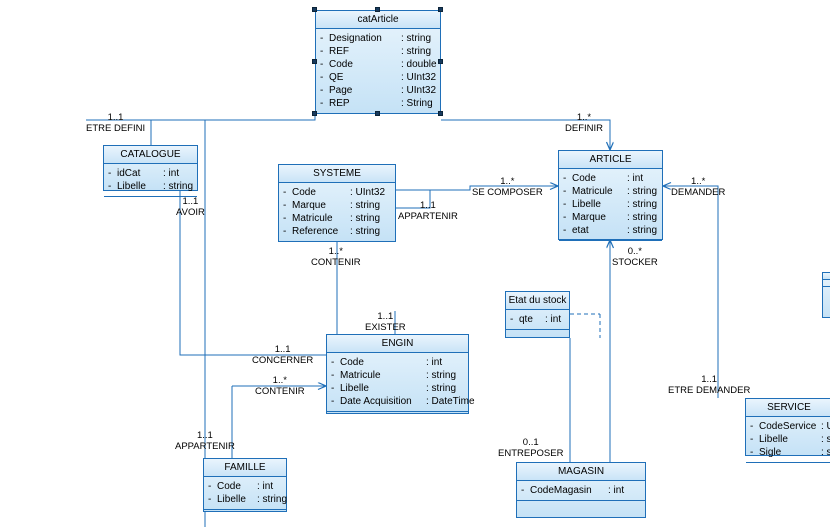 The height and width of the screenshot is (527, 830). I want to click on association-label-appartenir-2: 1..1 APPARTENIR, so click(205, 441).